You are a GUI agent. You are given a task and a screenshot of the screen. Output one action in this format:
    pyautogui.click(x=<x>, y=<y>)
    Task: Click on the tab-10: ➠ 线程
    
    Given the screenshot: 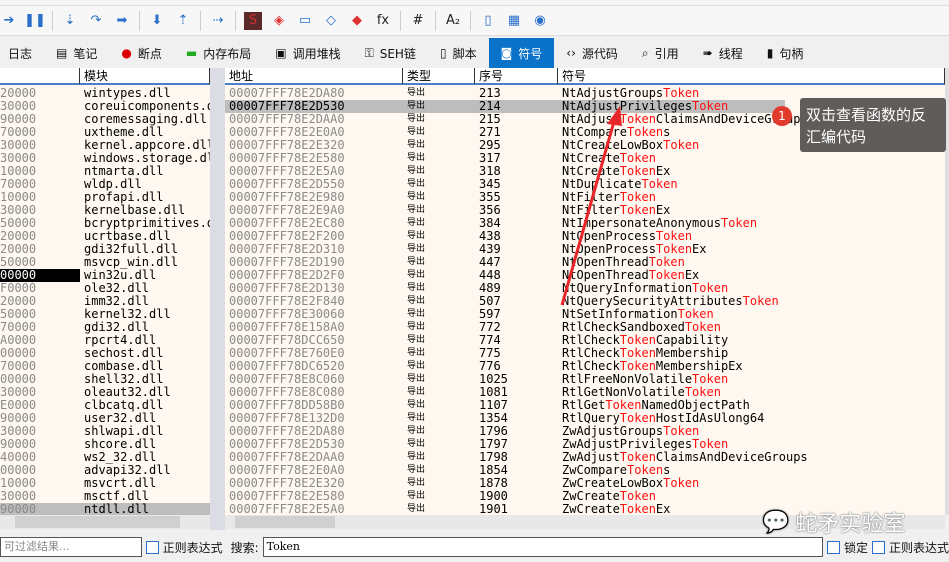 What is the action you would take?
    pyautogui.click(x=723, y=53)
    